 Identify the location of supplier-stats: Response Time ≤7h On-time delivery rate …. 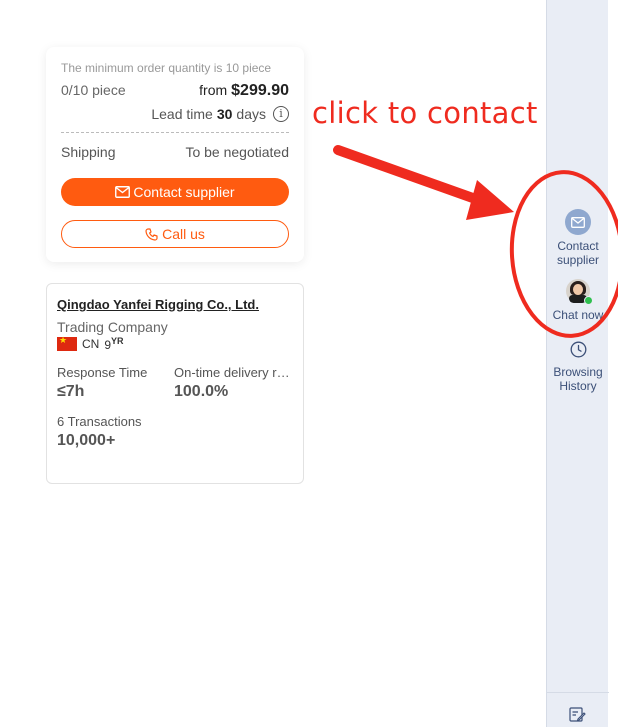
(175, 383).